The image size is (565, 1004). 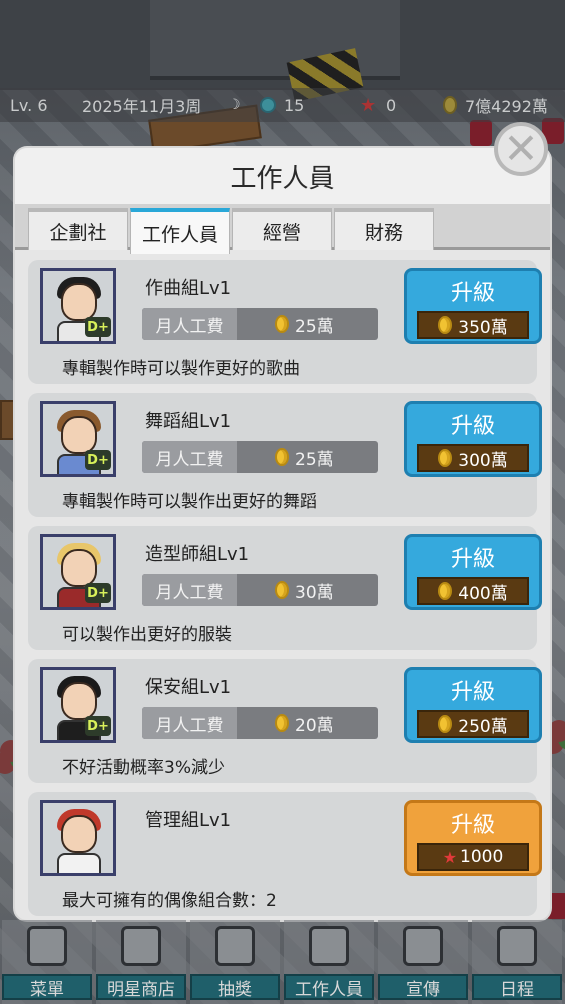 I want to click on calendar-icon, so click(x=517, y=946).